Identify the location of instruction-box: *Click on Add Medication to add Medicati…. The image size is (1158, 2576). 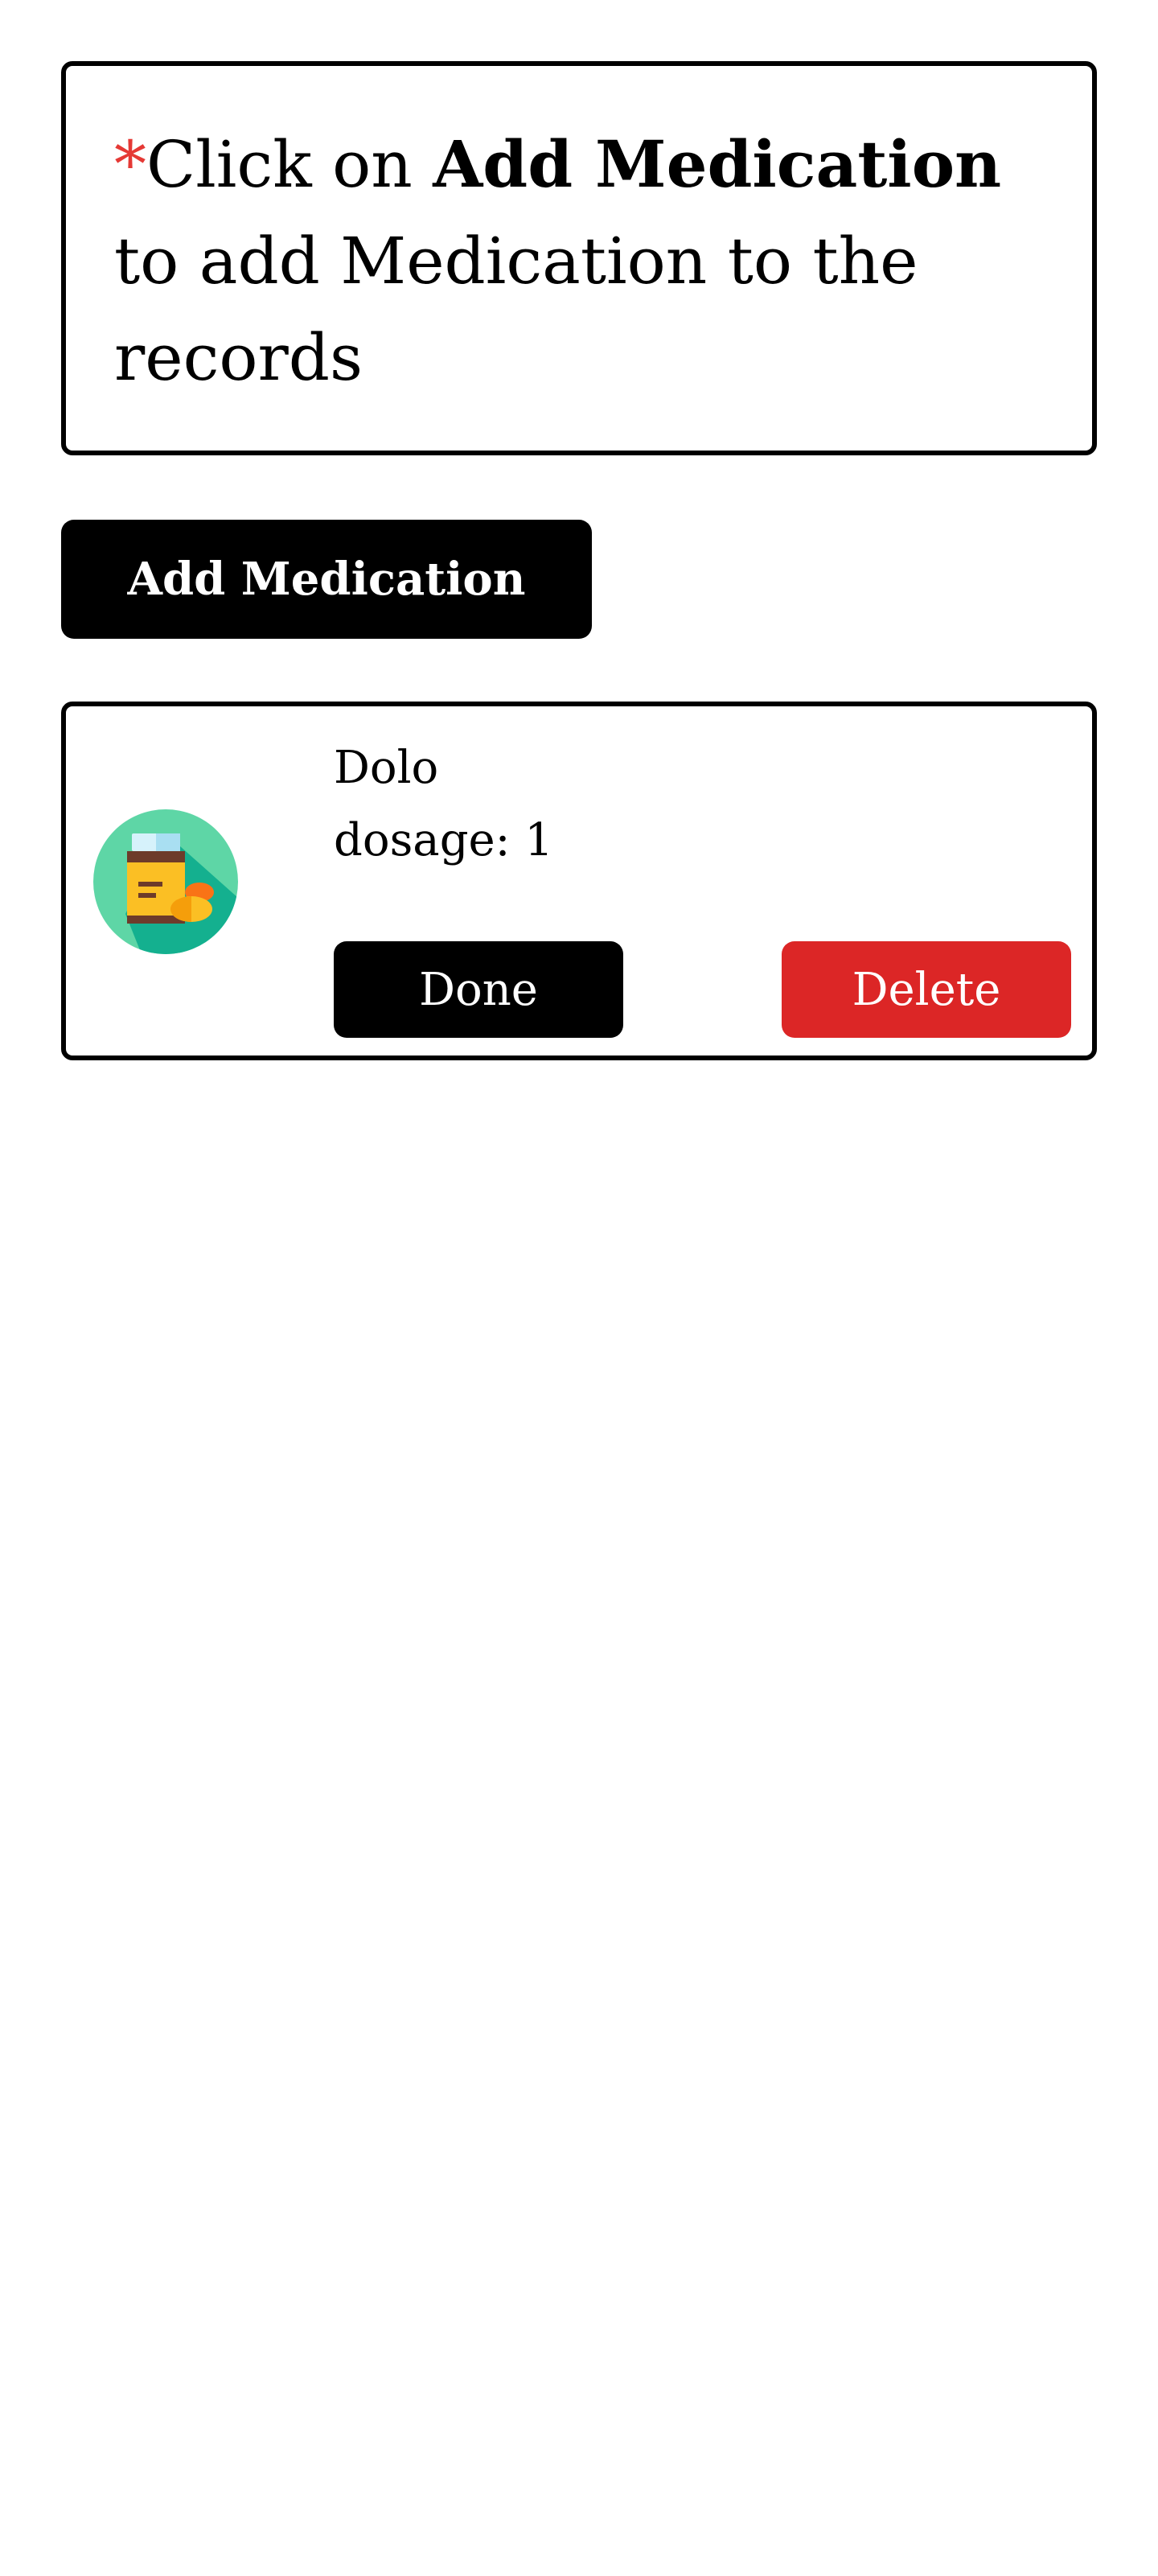
(579, 258).